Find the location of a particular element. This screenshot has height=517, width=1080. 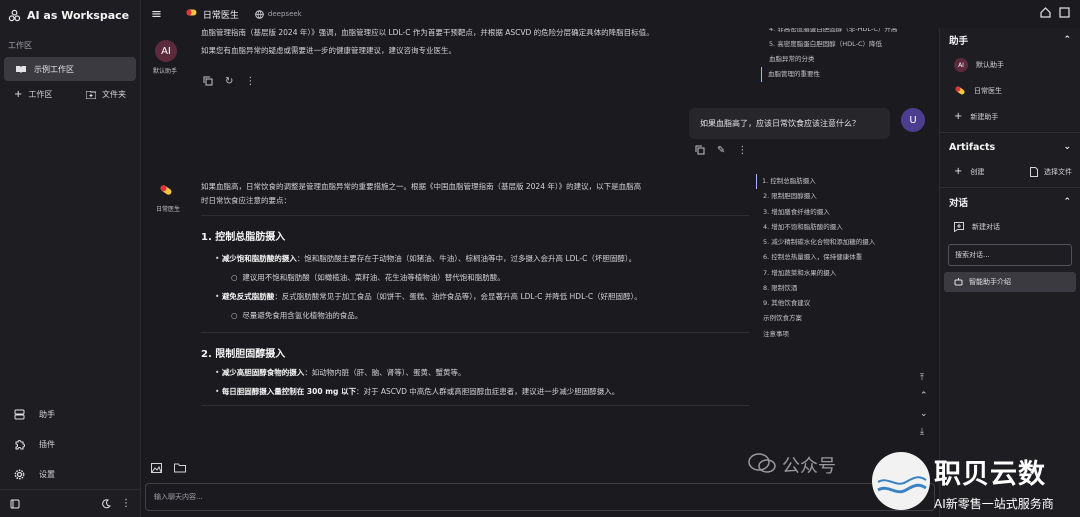

toc-item: 示例饮食方案 is located at coordinates (819, 318).